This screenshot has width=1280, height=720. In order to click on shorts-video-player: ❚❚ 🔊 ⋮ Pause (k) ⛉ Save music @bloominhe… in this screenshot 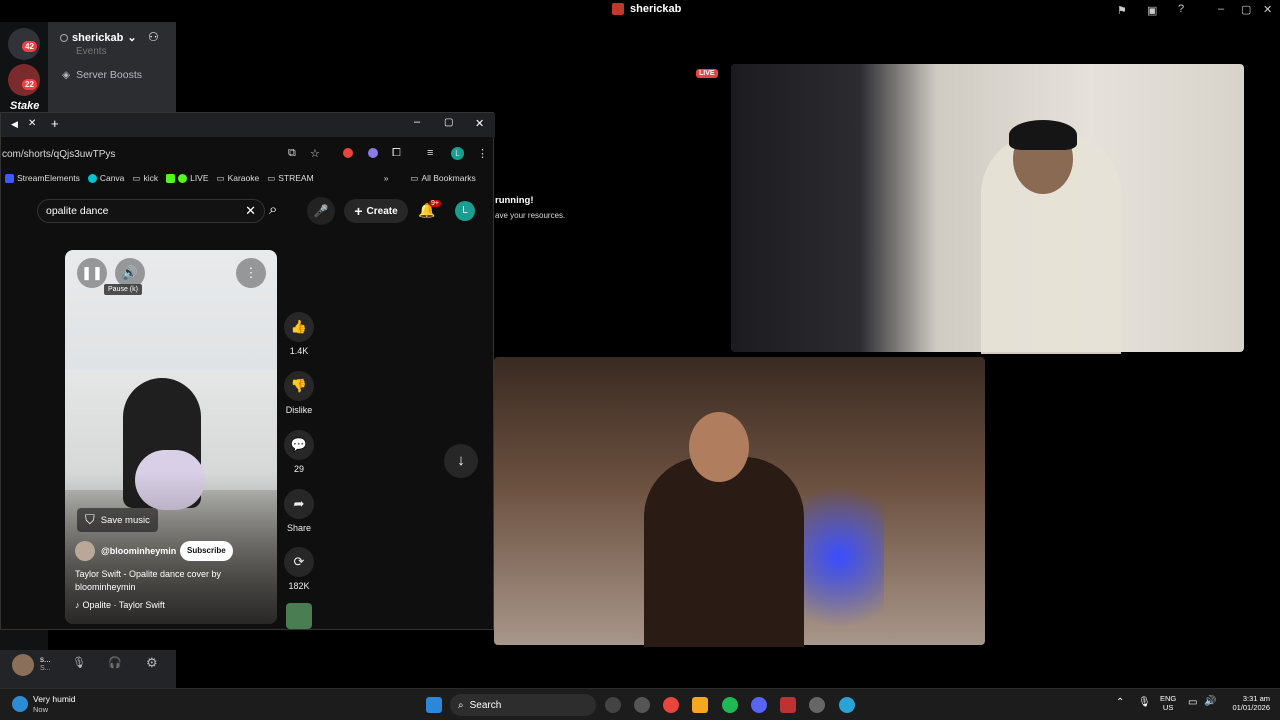, I will do `click(171, 437)`.